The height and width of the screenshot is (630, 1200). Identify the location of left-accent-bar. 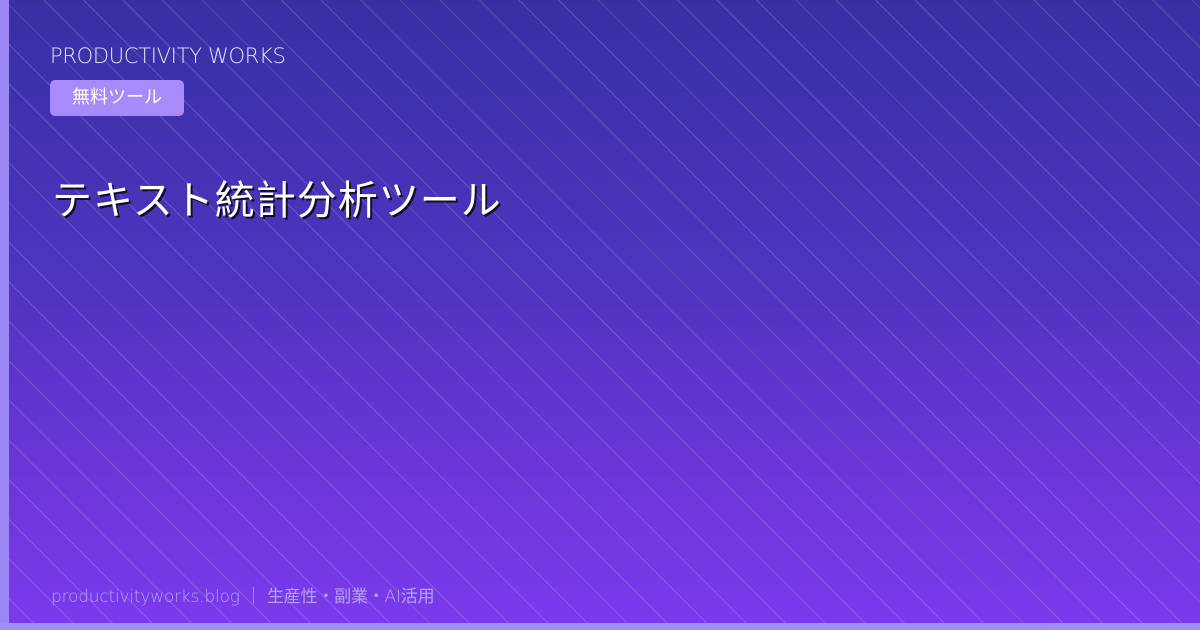
(4, 315).